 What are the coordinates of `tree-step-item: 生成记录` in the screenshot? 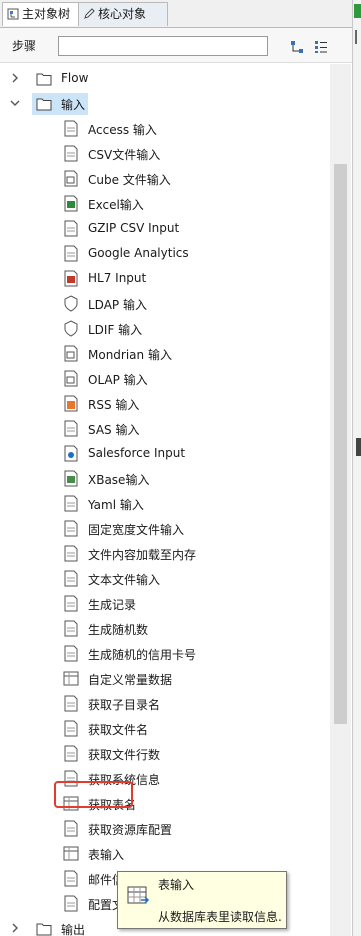 It's located at (165, 604).